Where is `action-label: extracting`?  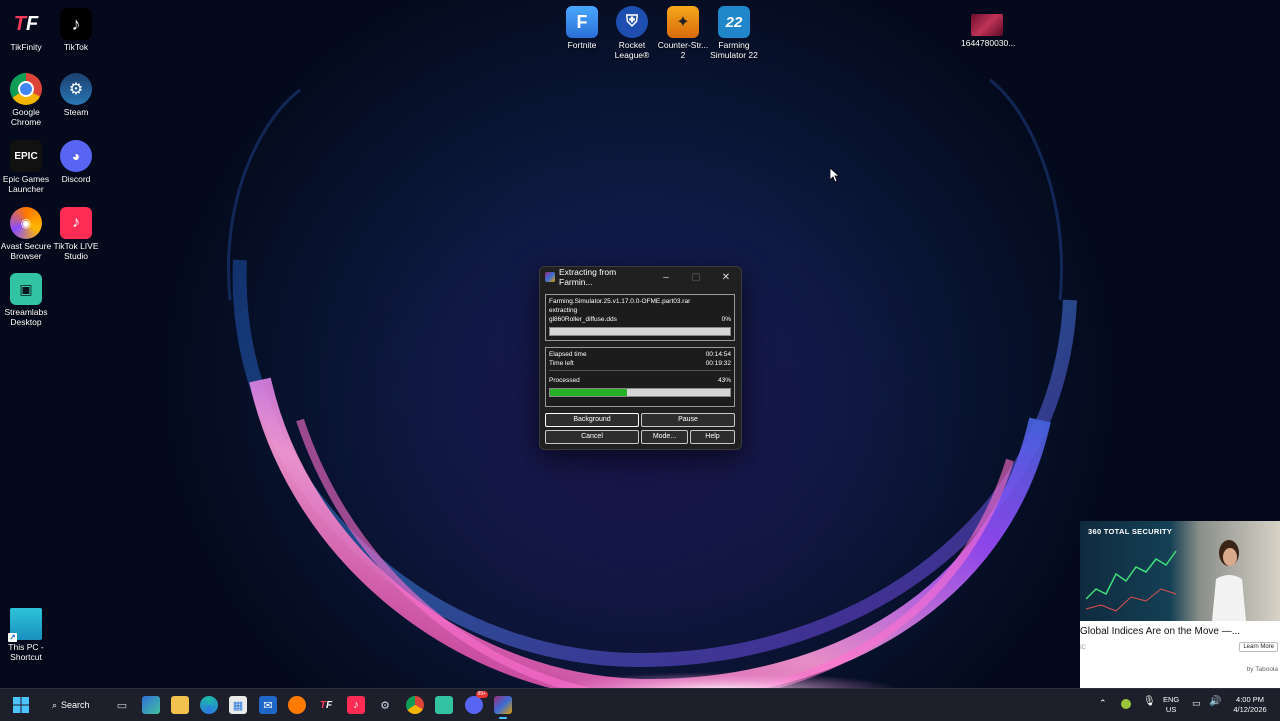 action-label: extracting is located at coordinates (563, 310).